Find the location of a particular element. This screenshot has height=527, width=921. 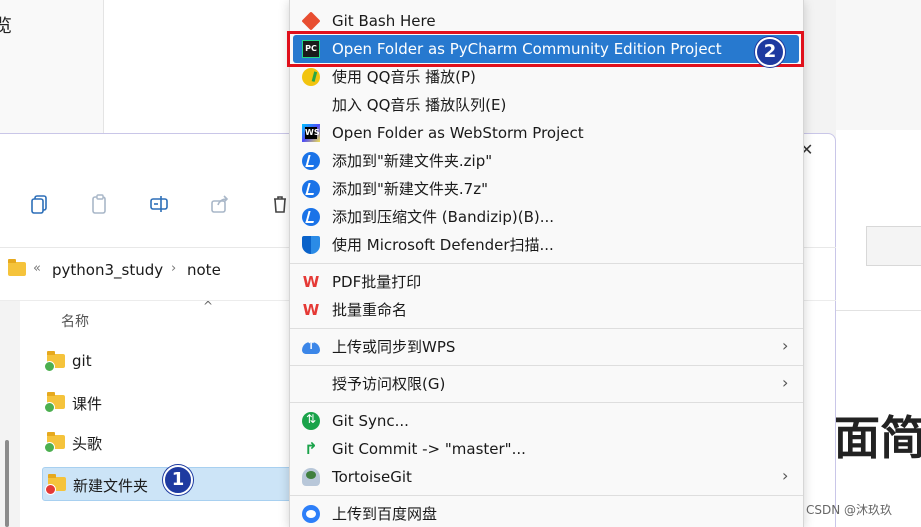

menu-item-label: 授予访问权限(G) is located at coordinates (389, 384).